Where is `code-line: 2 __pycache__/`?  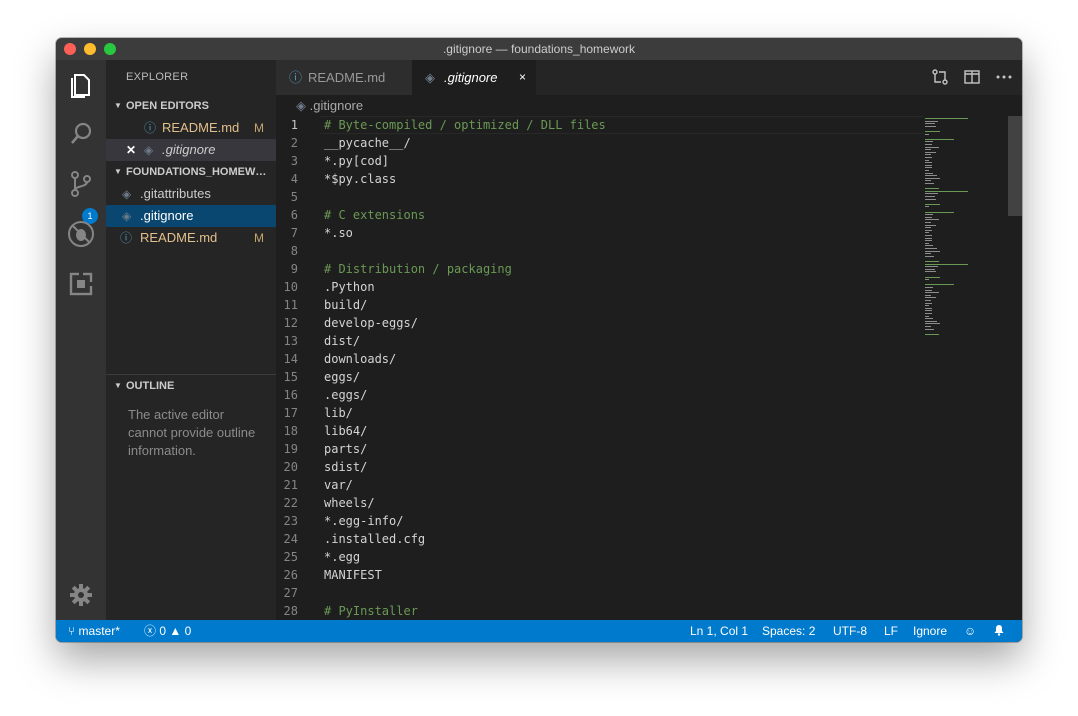 code-line: 2 __pycache__/ is located at coordinates (649, 143).